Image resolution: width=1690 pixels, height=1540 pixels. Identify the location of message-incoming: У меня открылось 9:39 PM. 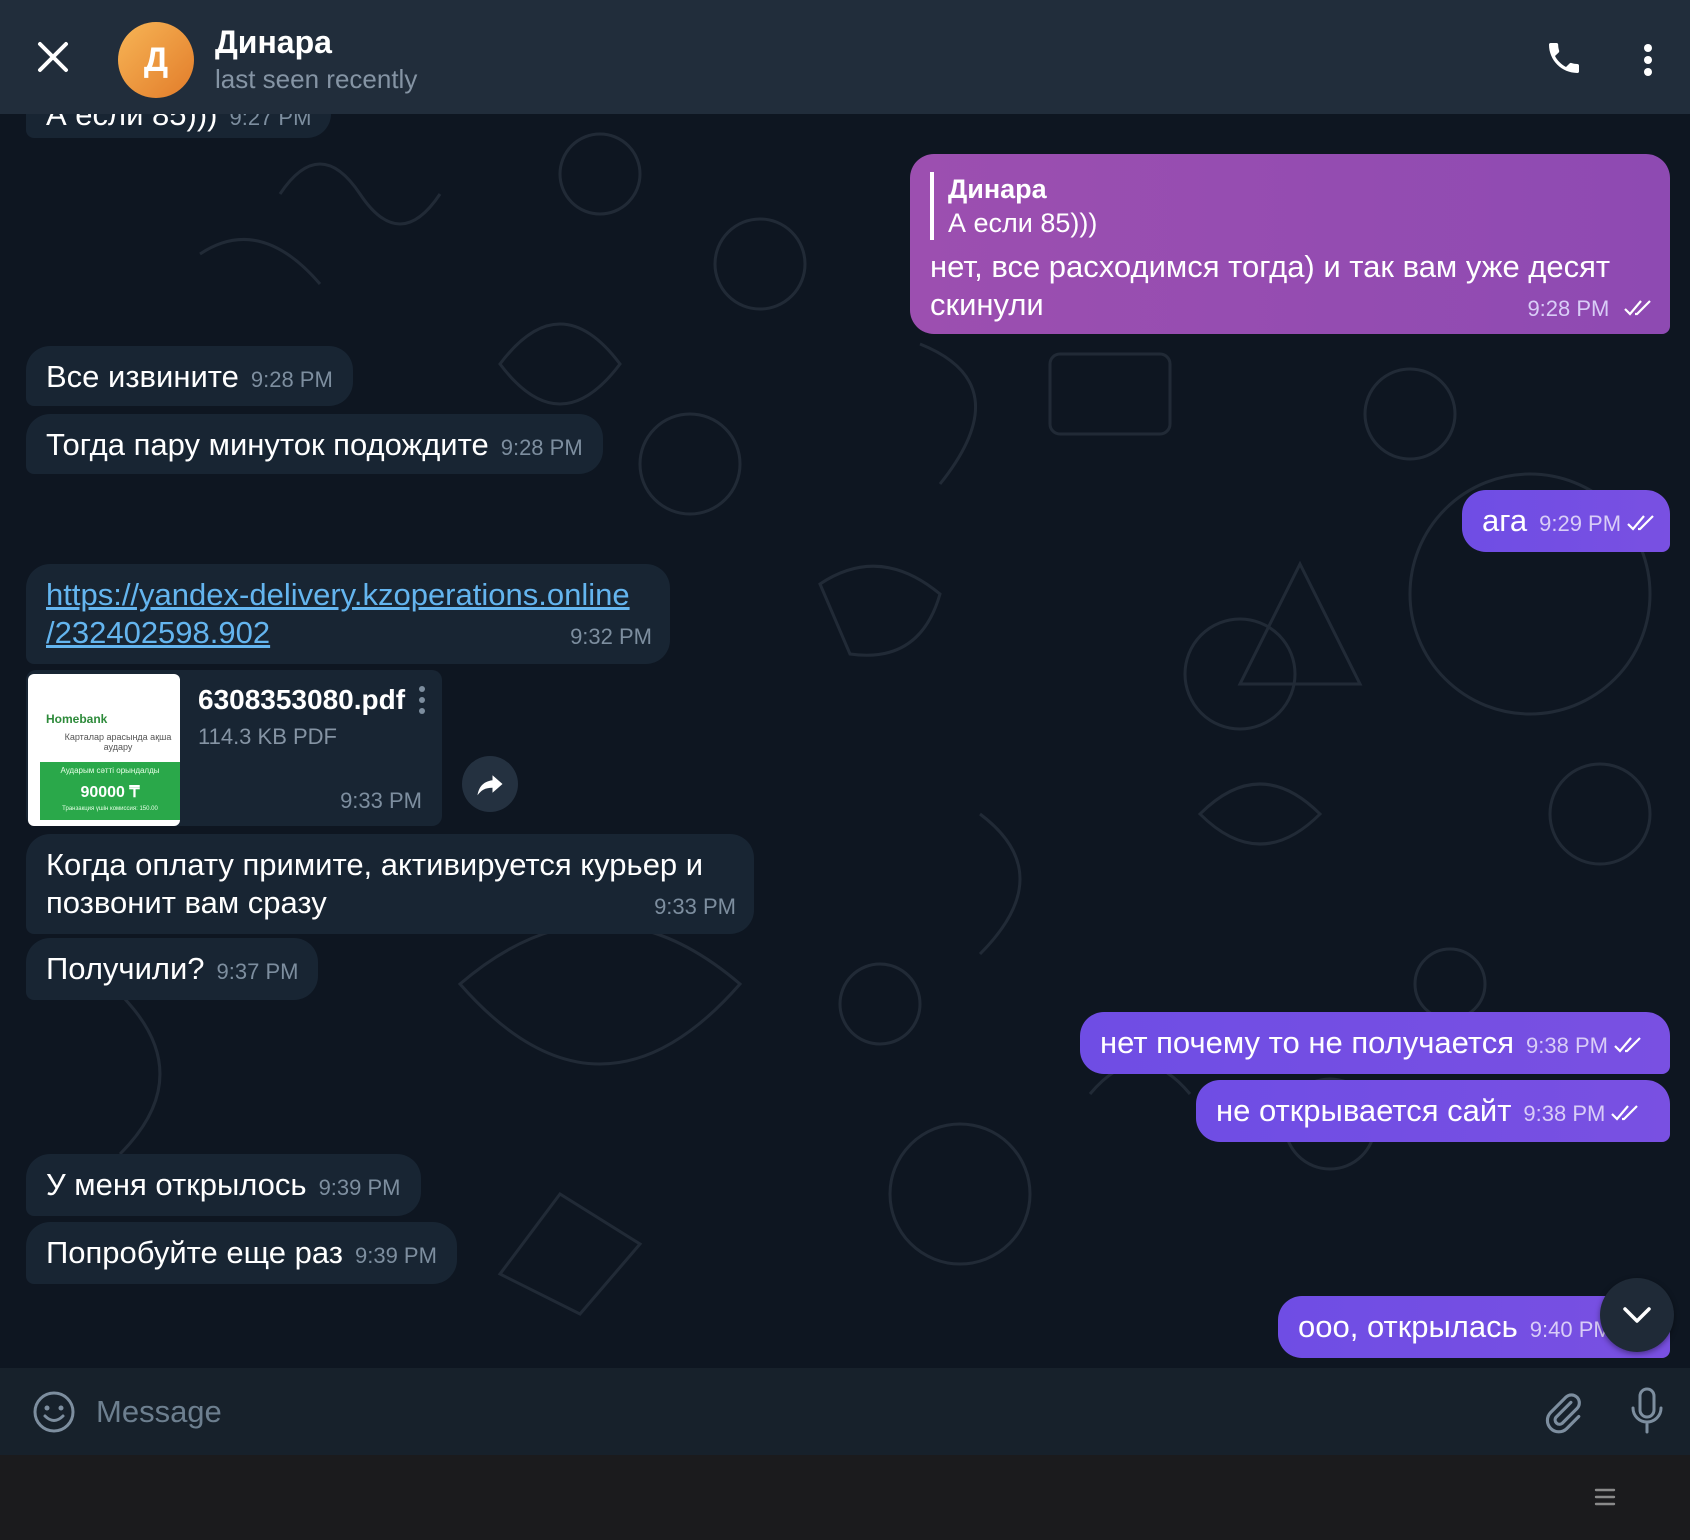
(223, 1185).